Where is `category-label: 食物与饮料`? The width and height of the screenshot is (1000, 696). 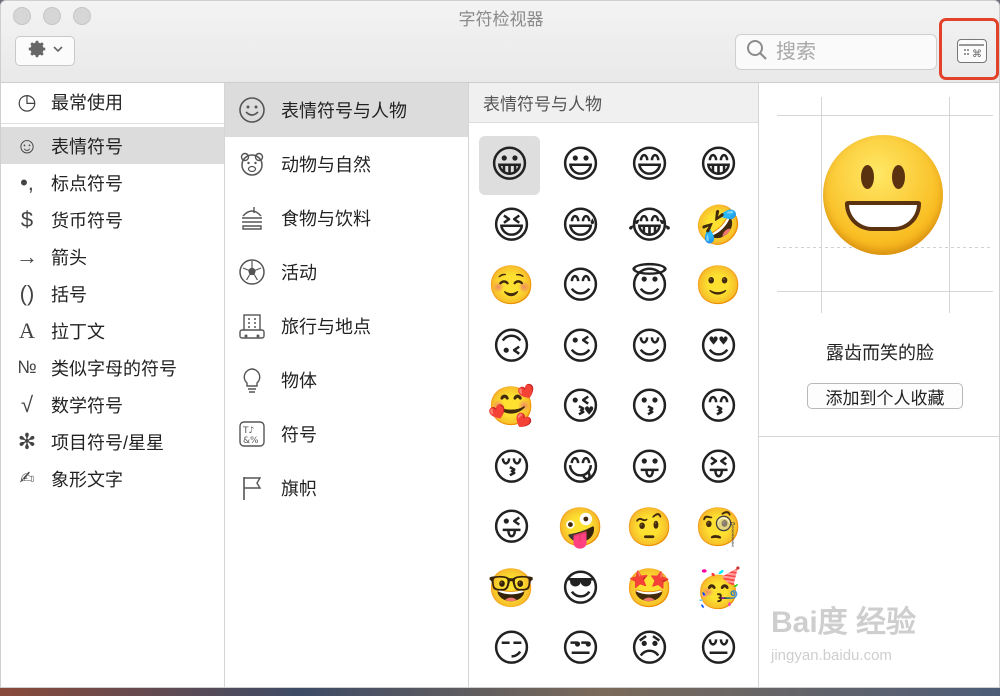 category-label: 食物与饮料 is located at coordinates (326, 219).